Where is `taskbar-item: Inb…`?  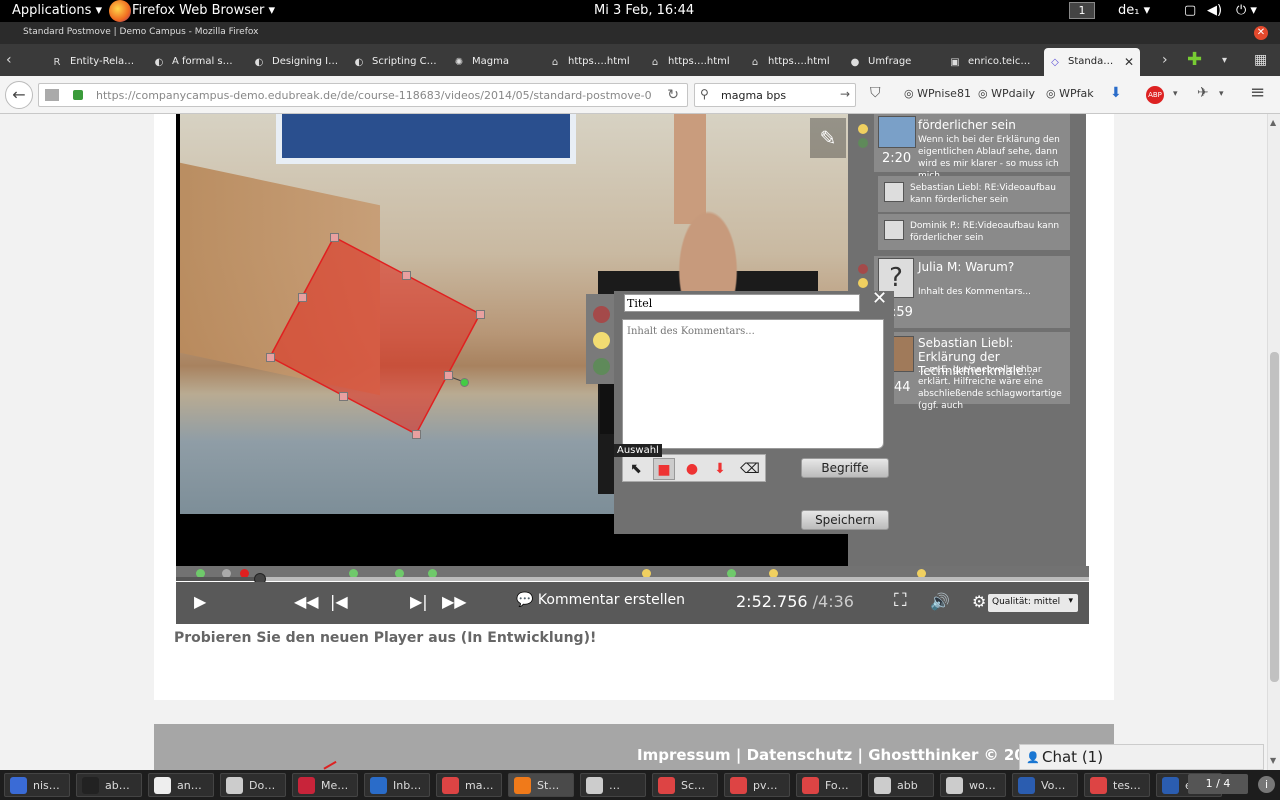
taskbar-item: Inb… is located at coordinates (397, 785).